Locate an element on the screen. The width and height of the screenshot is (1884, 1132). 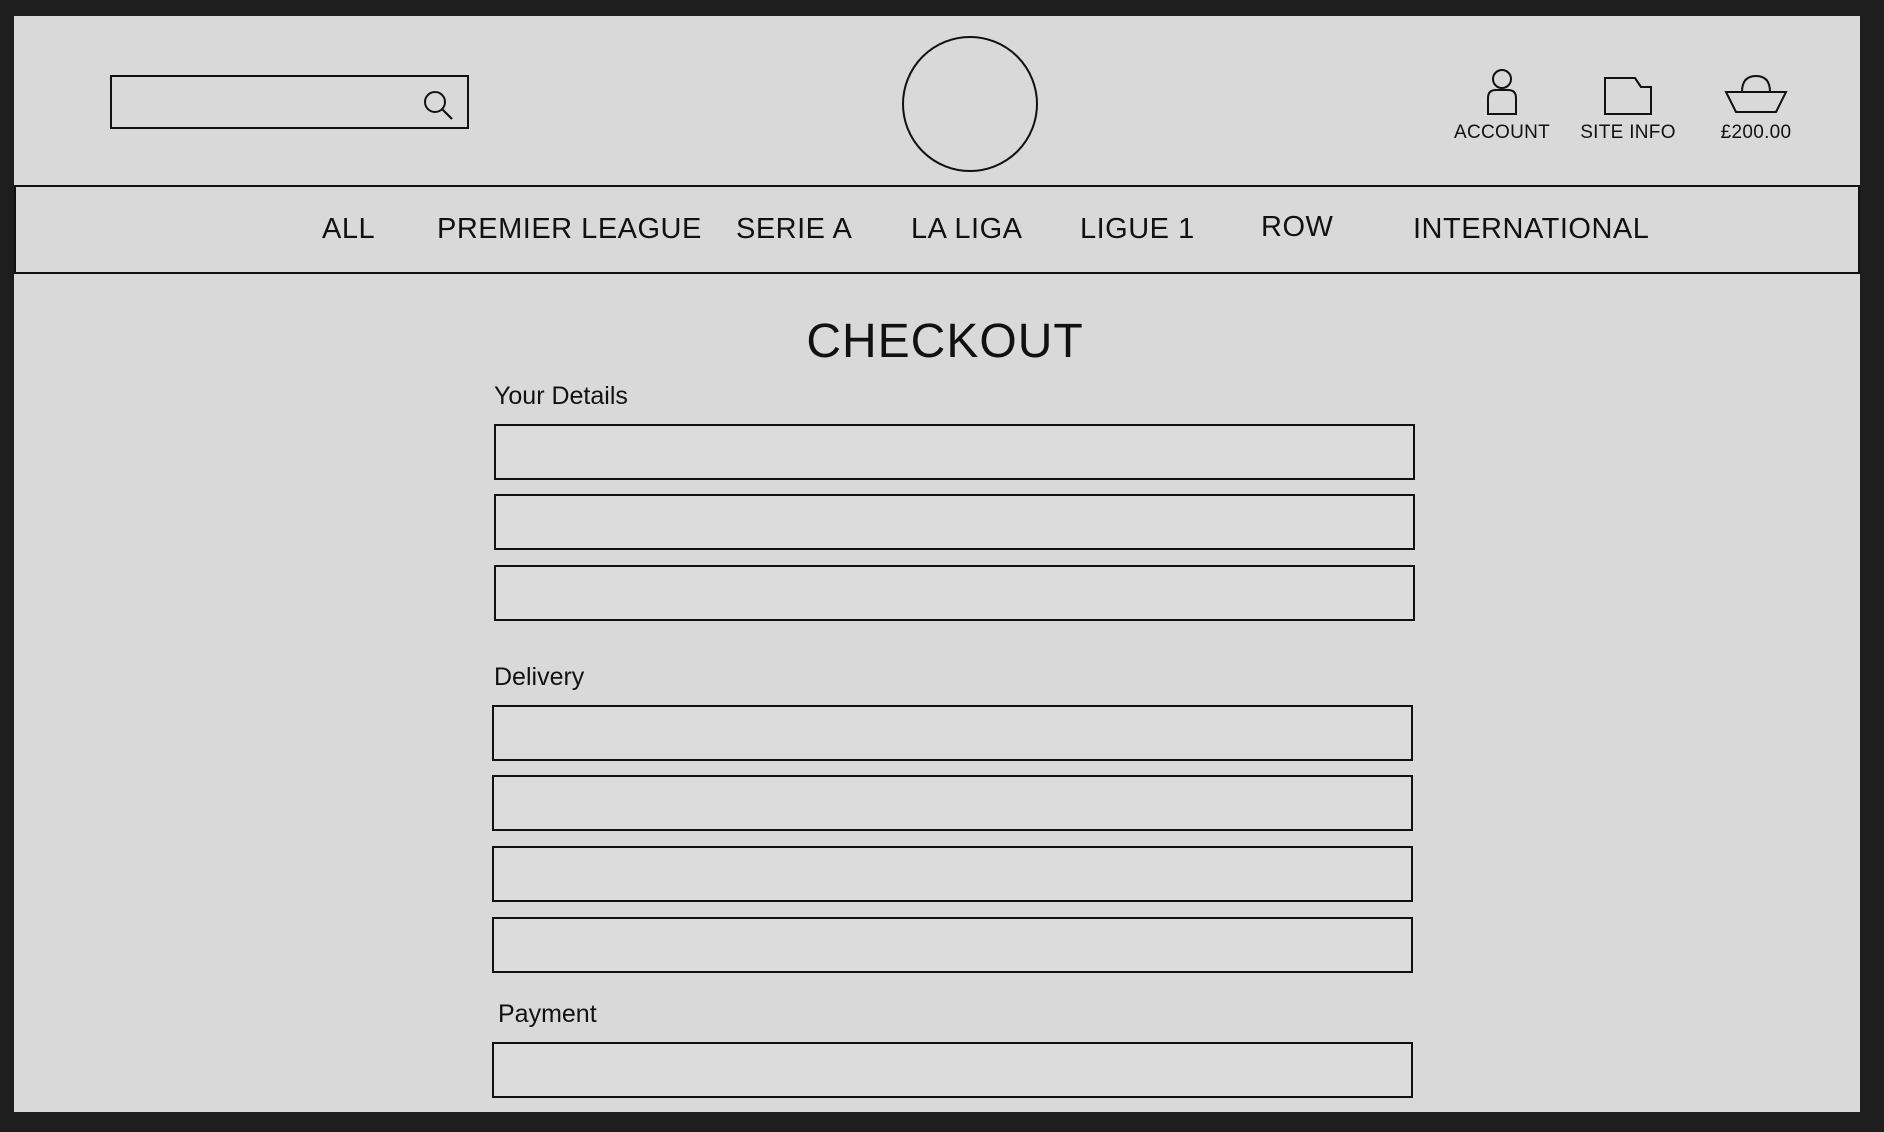
nav-item-international: INTERNATIONAL is located at coordinates (1531, 229).